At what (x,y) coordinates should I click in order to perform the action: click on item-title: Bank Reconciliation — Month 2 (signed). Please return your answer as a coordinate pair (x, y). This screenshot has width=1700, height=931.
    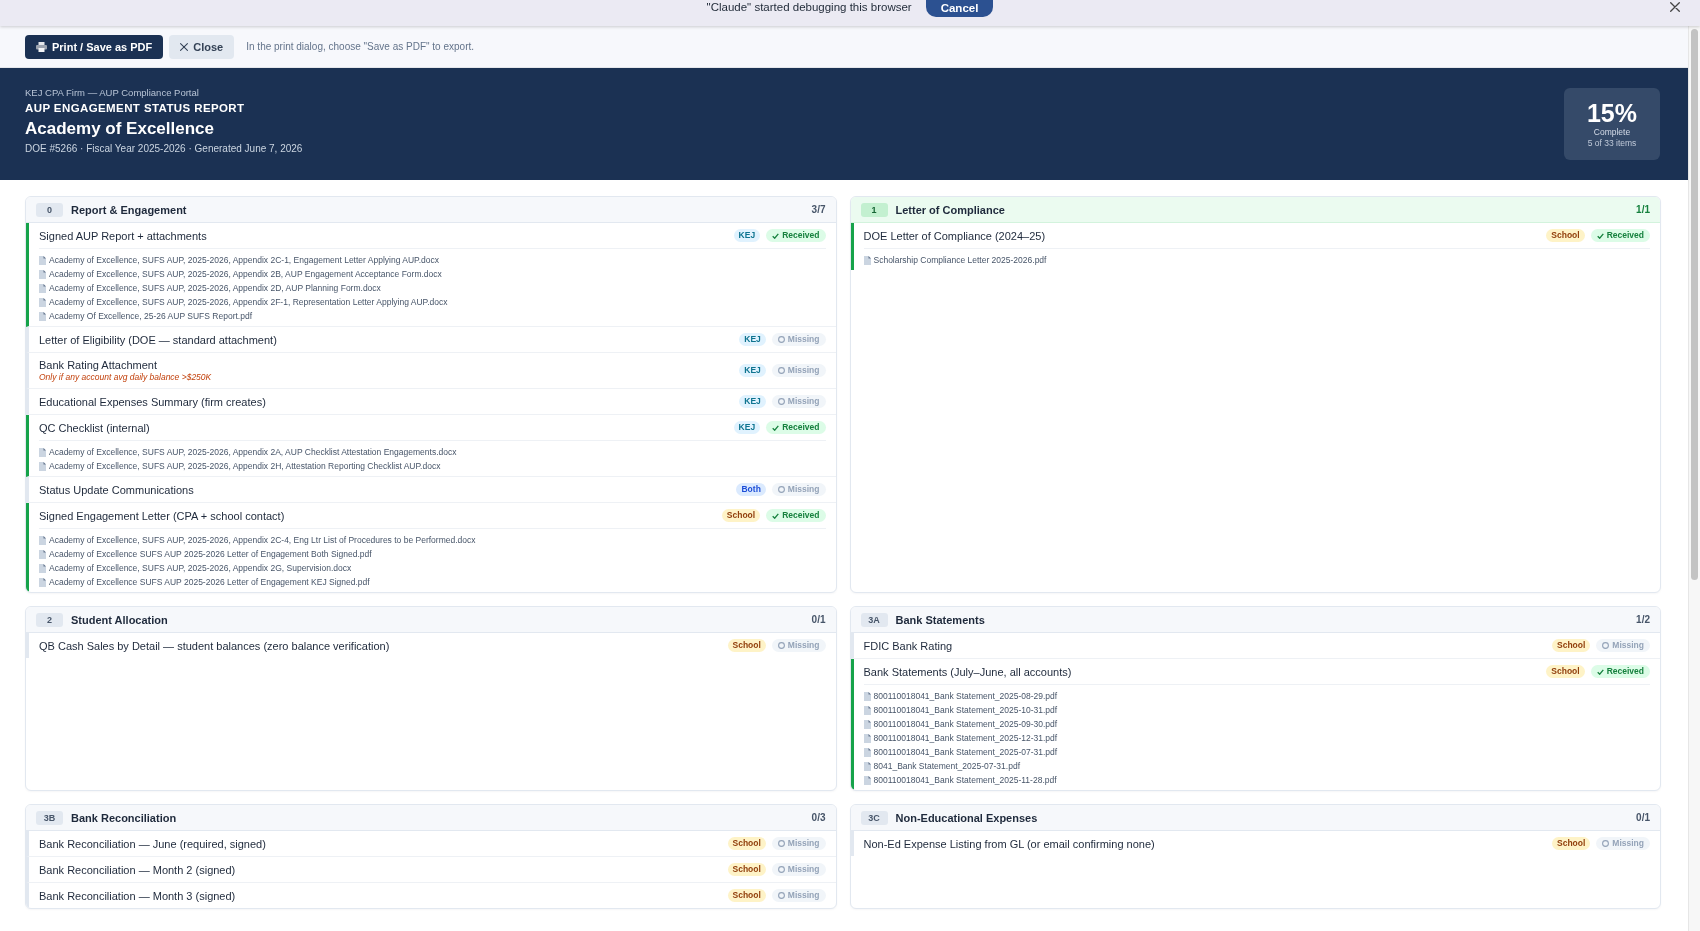
    Looking at the image, I should click on (137, 869).